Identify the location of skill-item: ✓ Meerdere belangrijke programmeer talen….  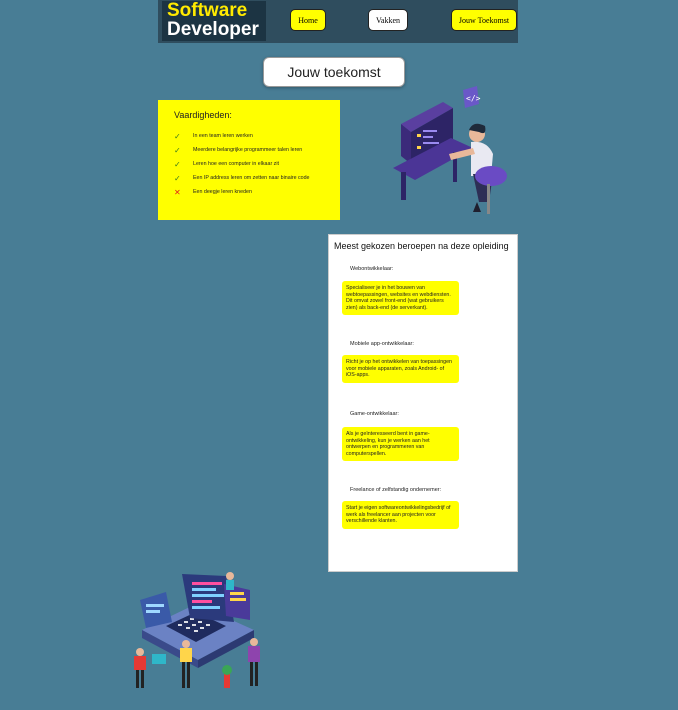
(257, 150).